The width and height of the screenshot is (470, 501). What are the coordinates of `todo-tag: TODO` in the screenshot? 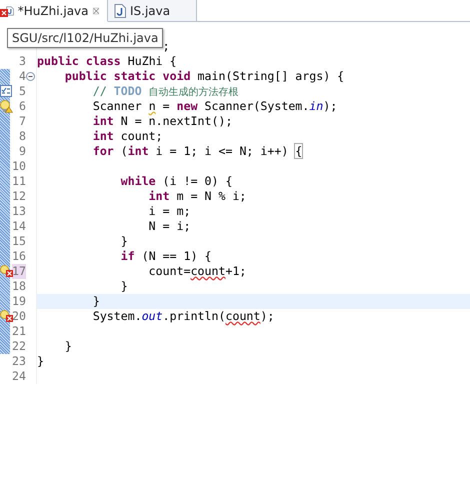 It's located at (131, 91).